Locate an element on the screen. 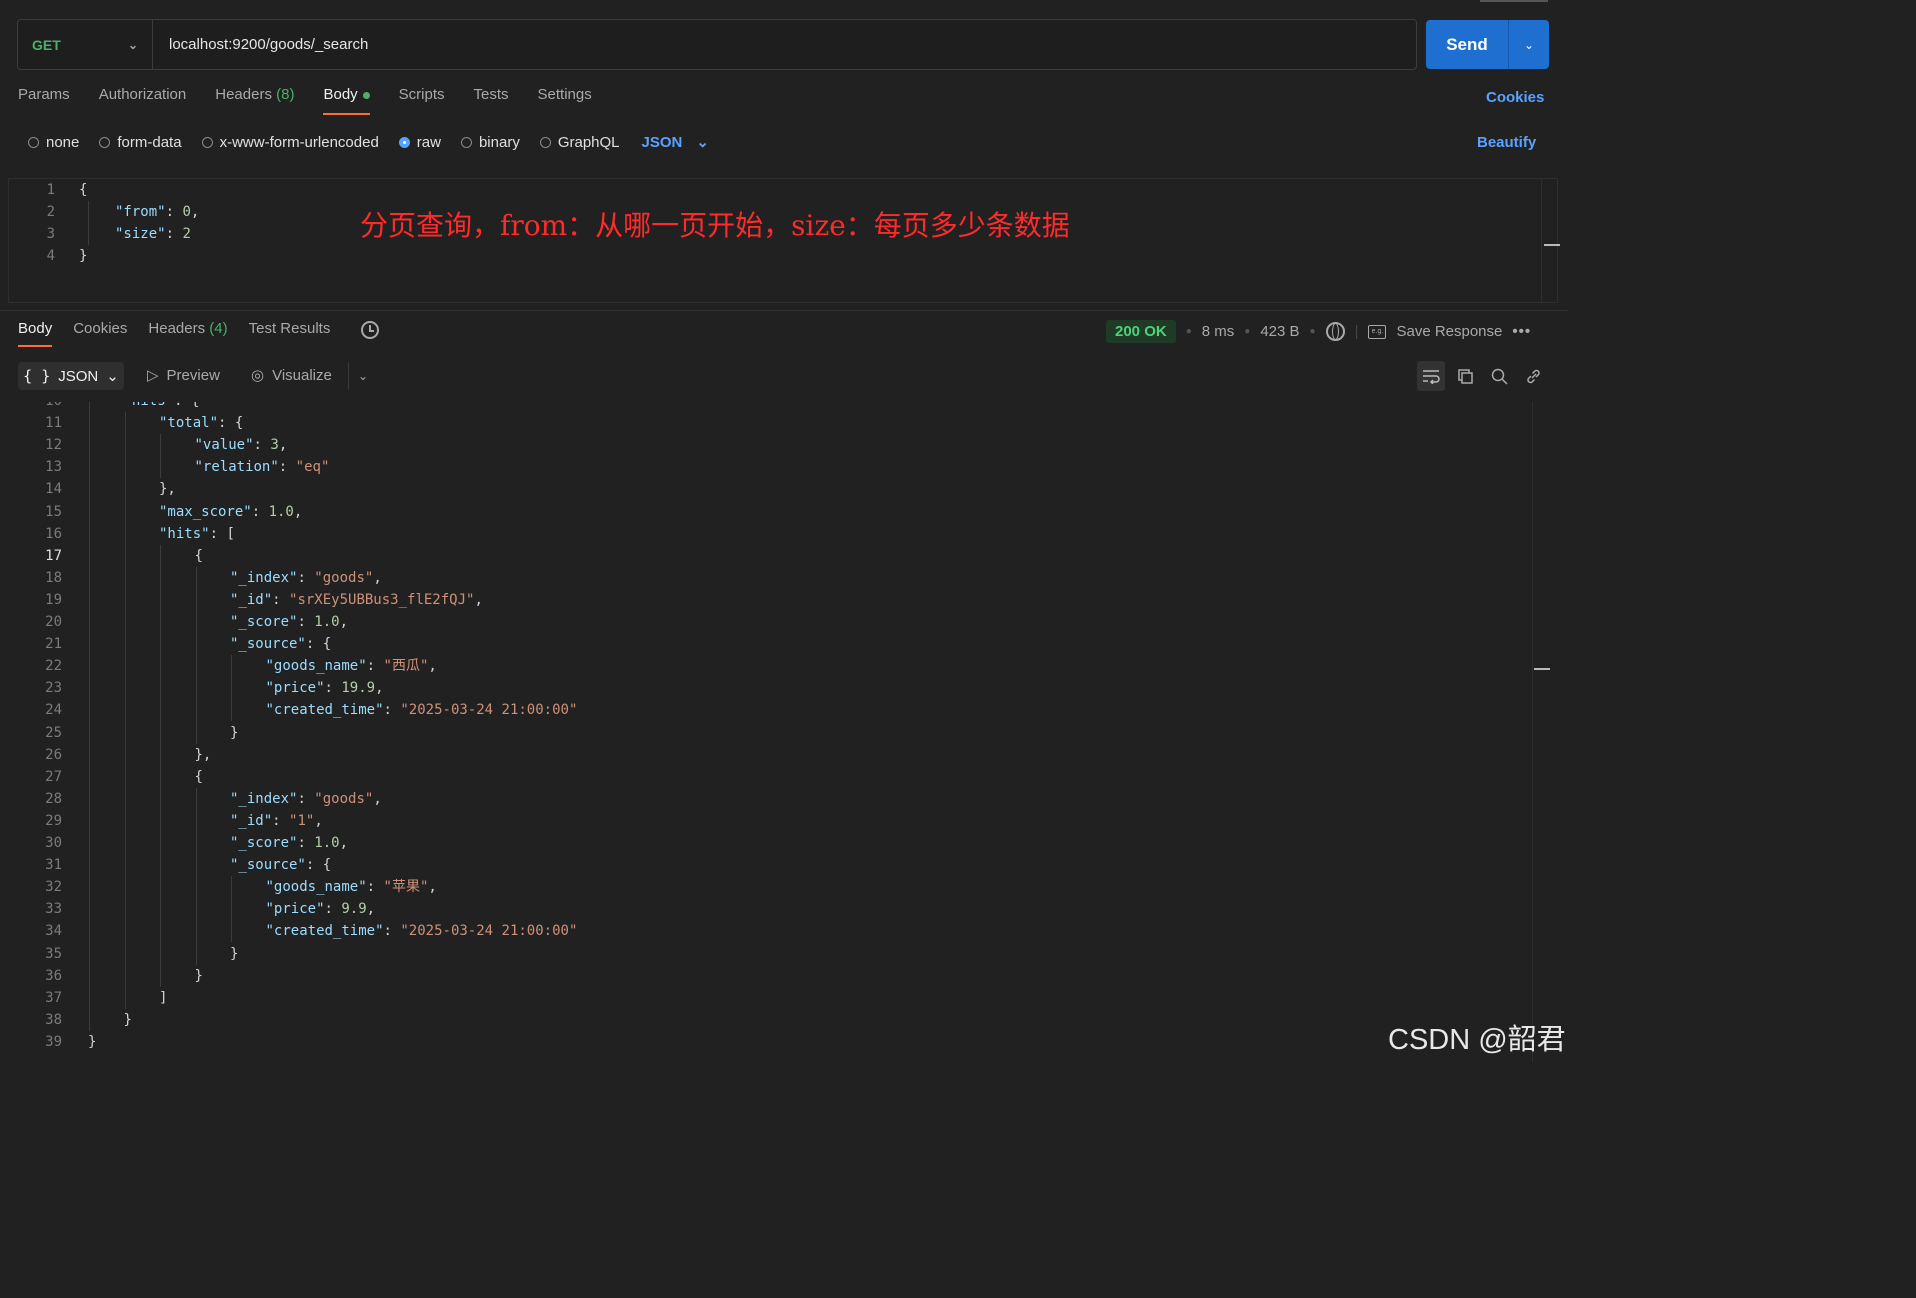 This screenshot has height=1298, width=1916. preview-button: ▷ Preview is located at coordinates (183, 375).